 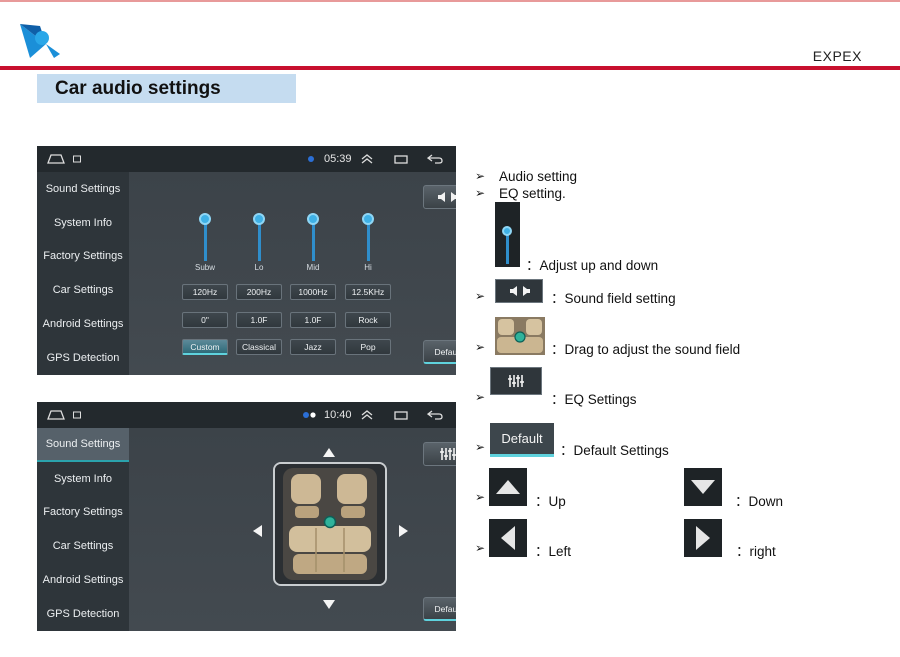 I want to click on eq-slider-lo: Lo, so click(x=259, y=243).